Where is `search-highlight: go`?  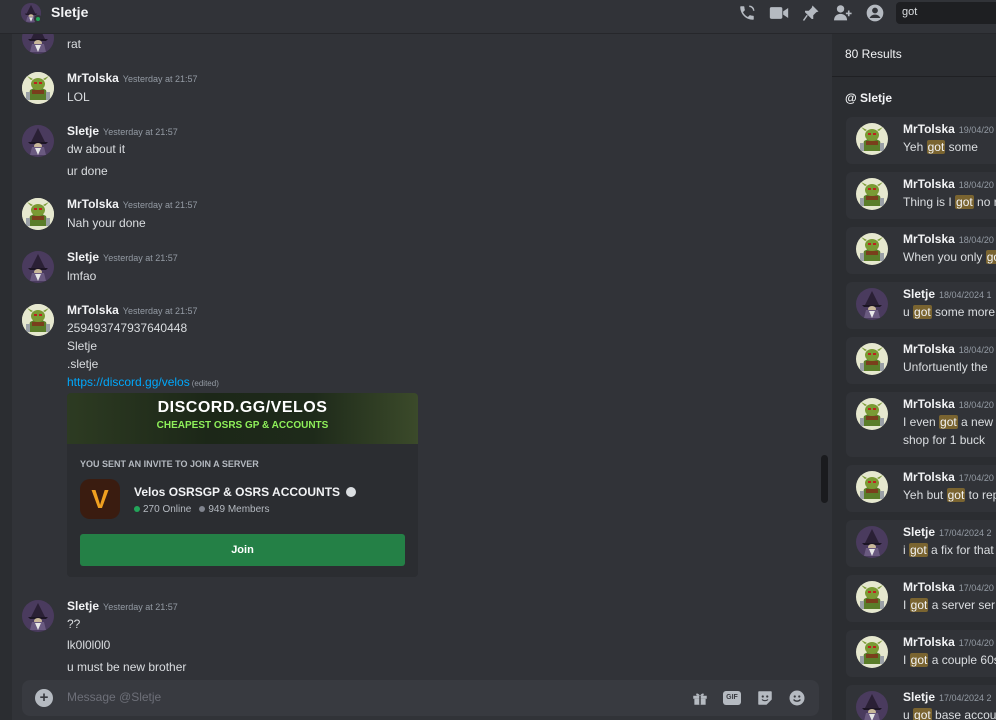 search-highlight: go is located at coordinates (990, 257).